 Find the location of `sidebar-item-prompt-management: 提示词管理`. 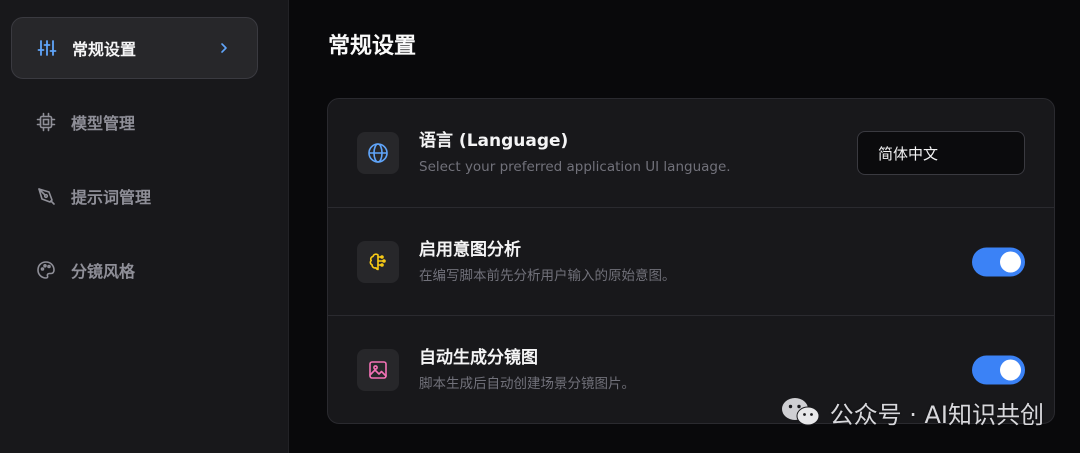

sidebar-item-prompt-management: 提示词管理 is located at coordinates (134, 196).